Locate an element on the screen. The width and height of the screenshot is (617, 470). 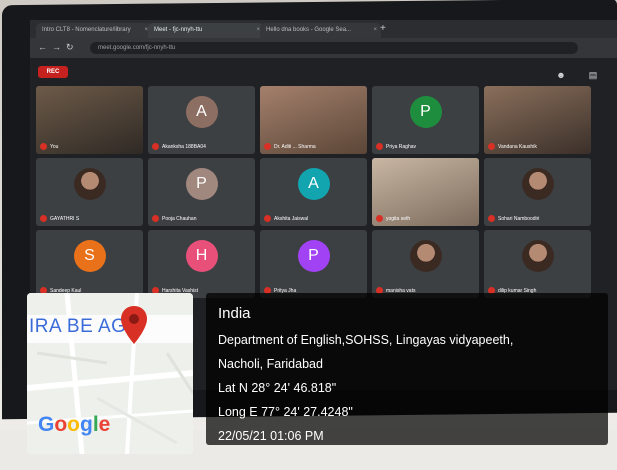
browser-address-bar: ← → ↻ meet.google.com/fjc-nnyh-ttu is located at coordinates (323, 48).